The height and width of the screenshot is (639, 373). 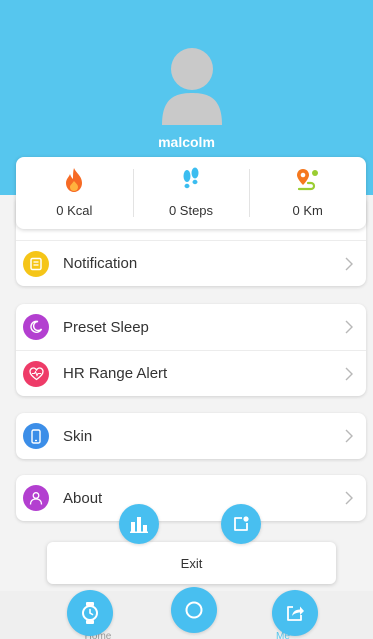 I want to click on about-label: About, so click(x=83, y=498).